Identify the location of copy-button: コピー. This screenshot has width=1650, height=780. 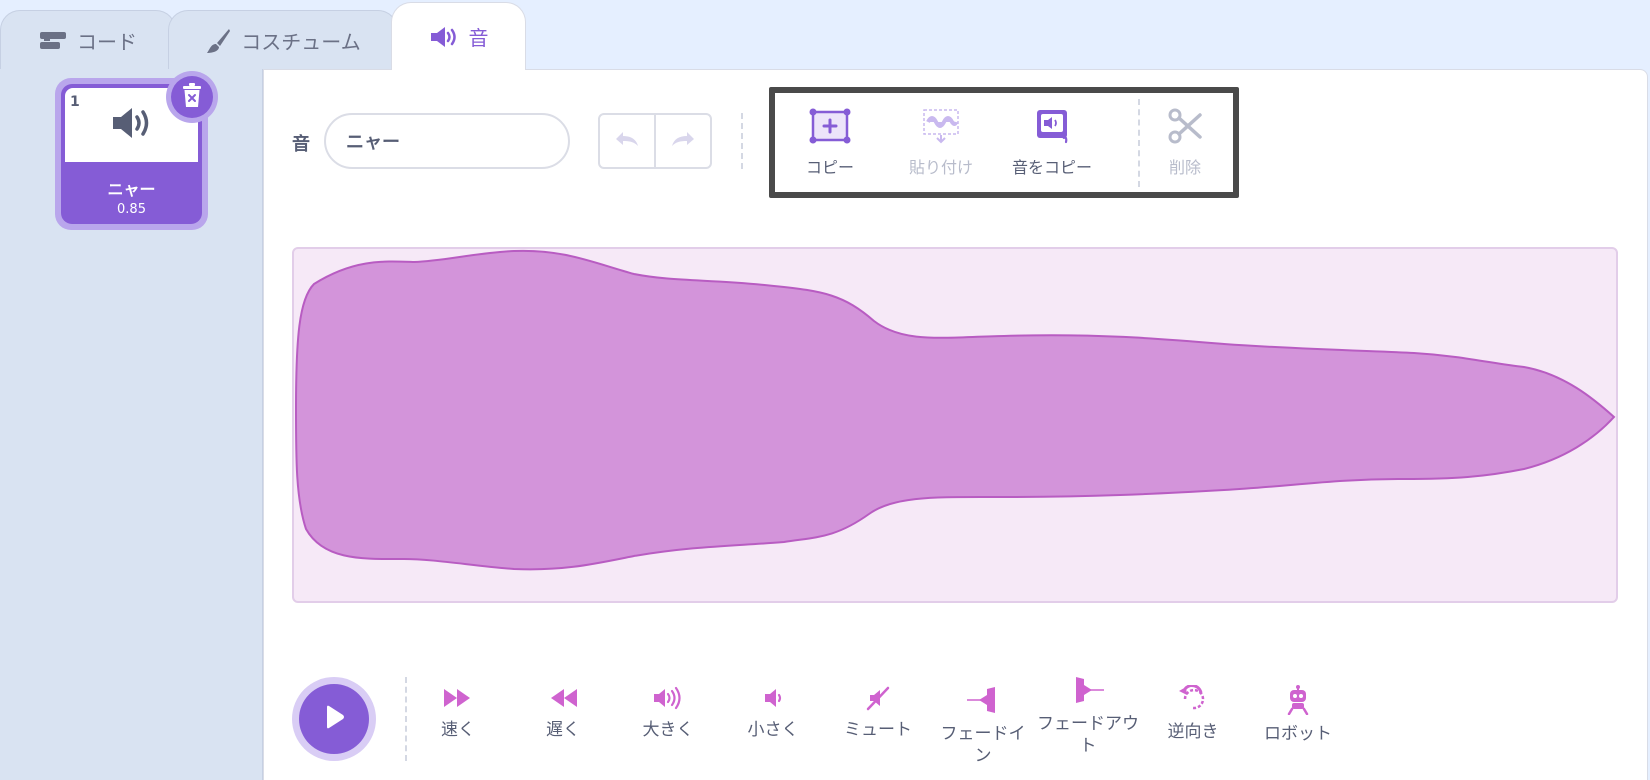
(830, 143).